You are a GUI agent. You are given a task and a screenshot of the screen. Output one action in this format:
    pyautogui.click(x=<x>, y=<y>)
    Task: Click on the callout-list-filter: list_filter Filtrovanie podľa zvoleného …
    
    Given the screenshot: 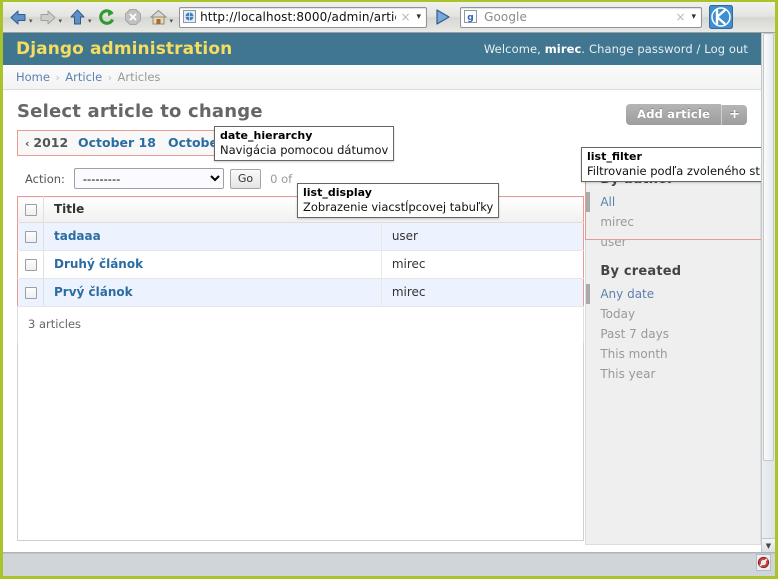 What is the action you would take?
    pyautogui.click(x=671, y=165)
    